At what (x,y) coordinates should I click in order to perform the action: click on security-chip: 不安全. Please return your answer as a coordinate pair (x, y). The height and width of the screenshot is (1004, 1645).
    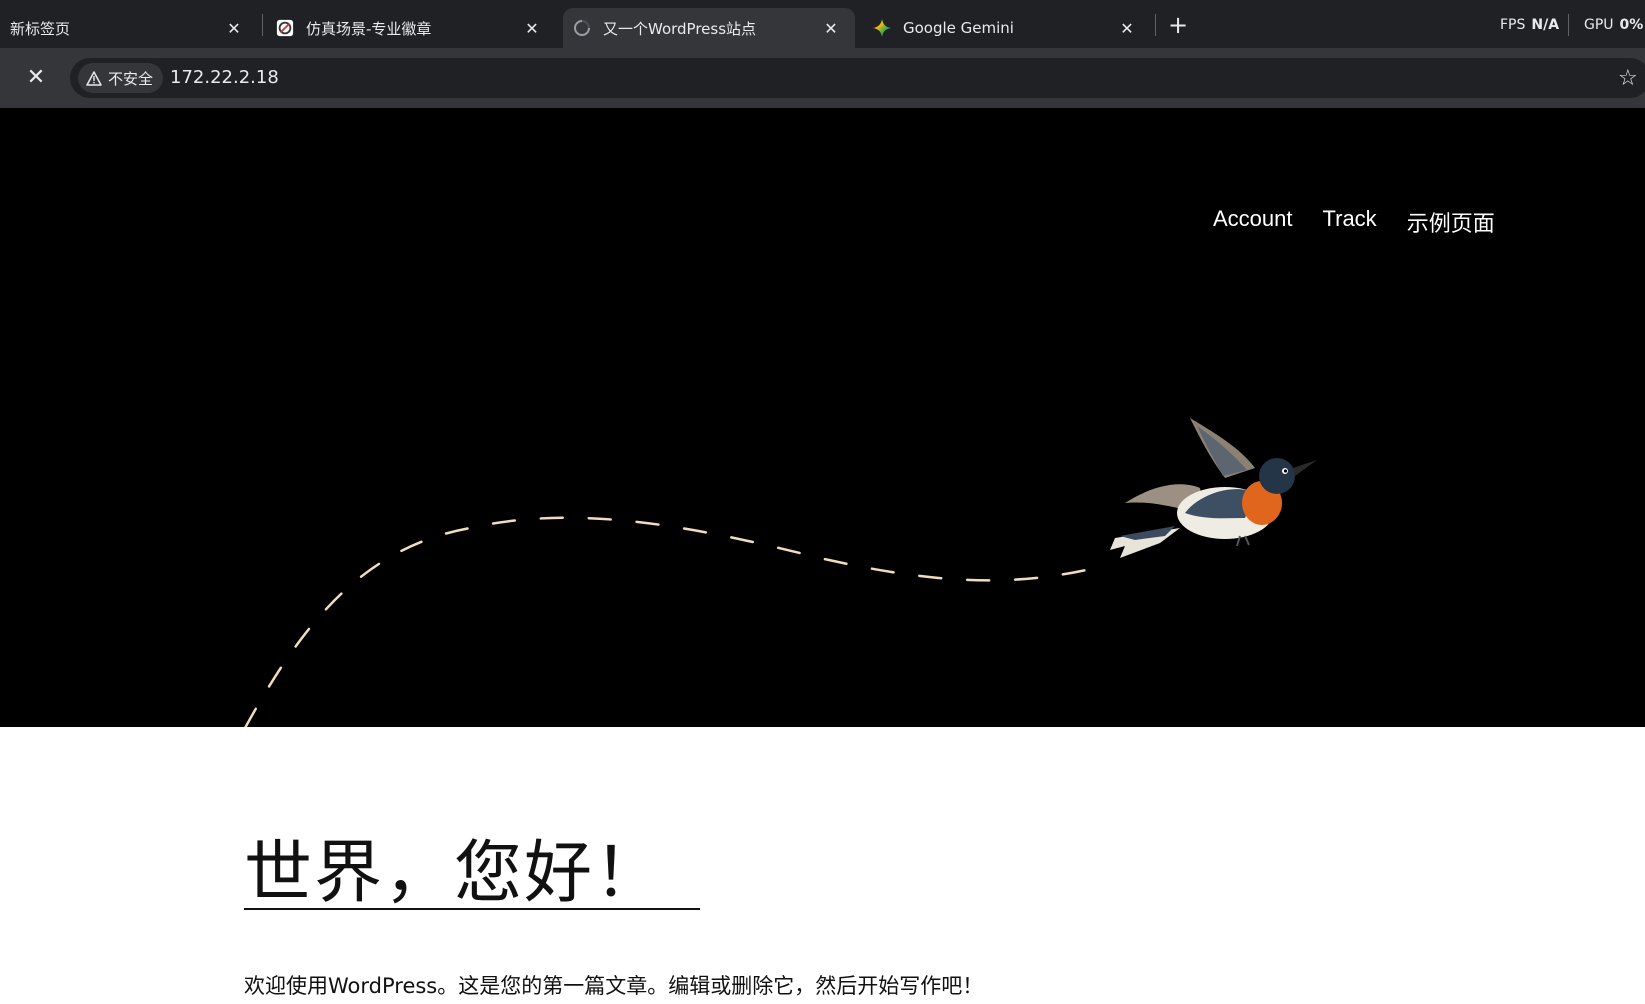
    Looking at the image, I should click on (121, 78).